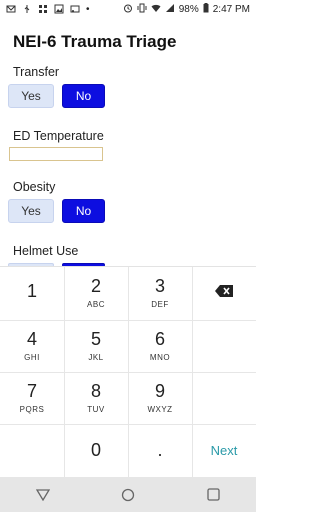 This screenshot has width=320, height=512. Describe the element at coordinates (156, 9) in the screenshot. I see `wifi-icon` at that location.